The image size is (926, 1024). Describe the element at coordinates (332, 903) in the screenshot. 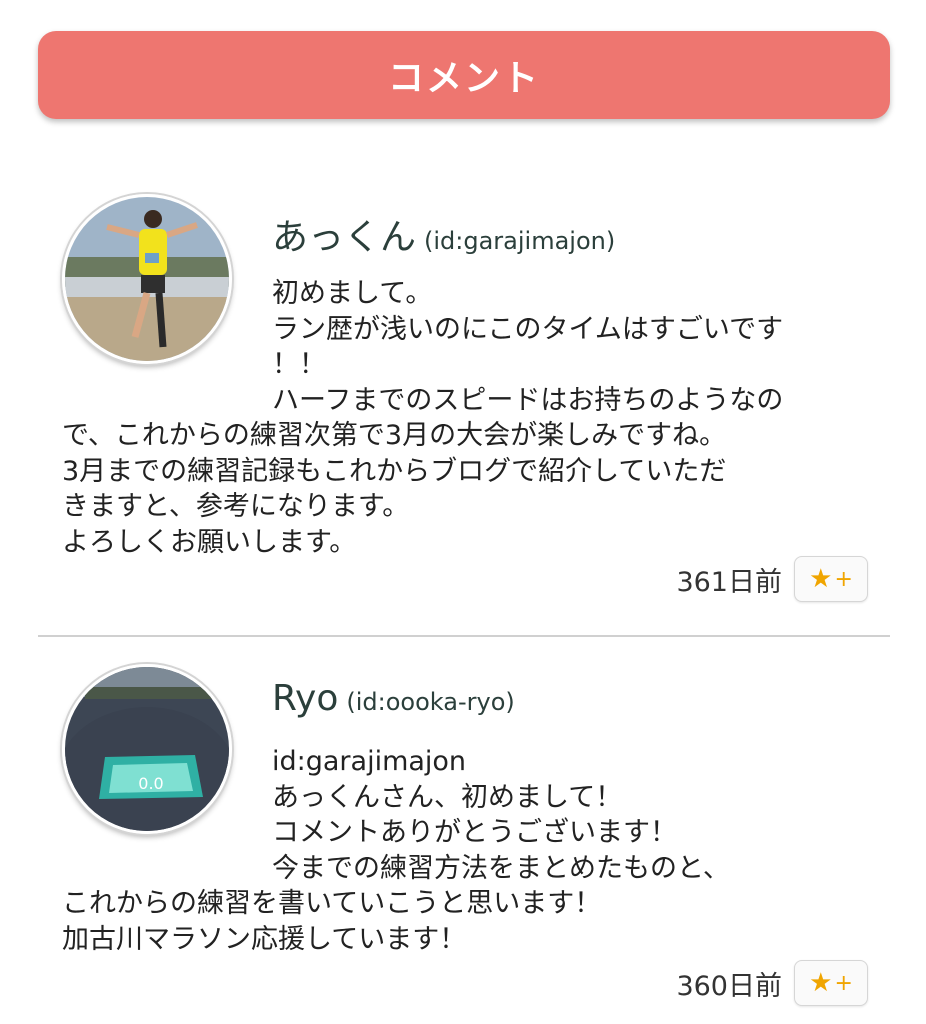

I see `comment-line: これからの練習を書いていこうと思います！` at that location.